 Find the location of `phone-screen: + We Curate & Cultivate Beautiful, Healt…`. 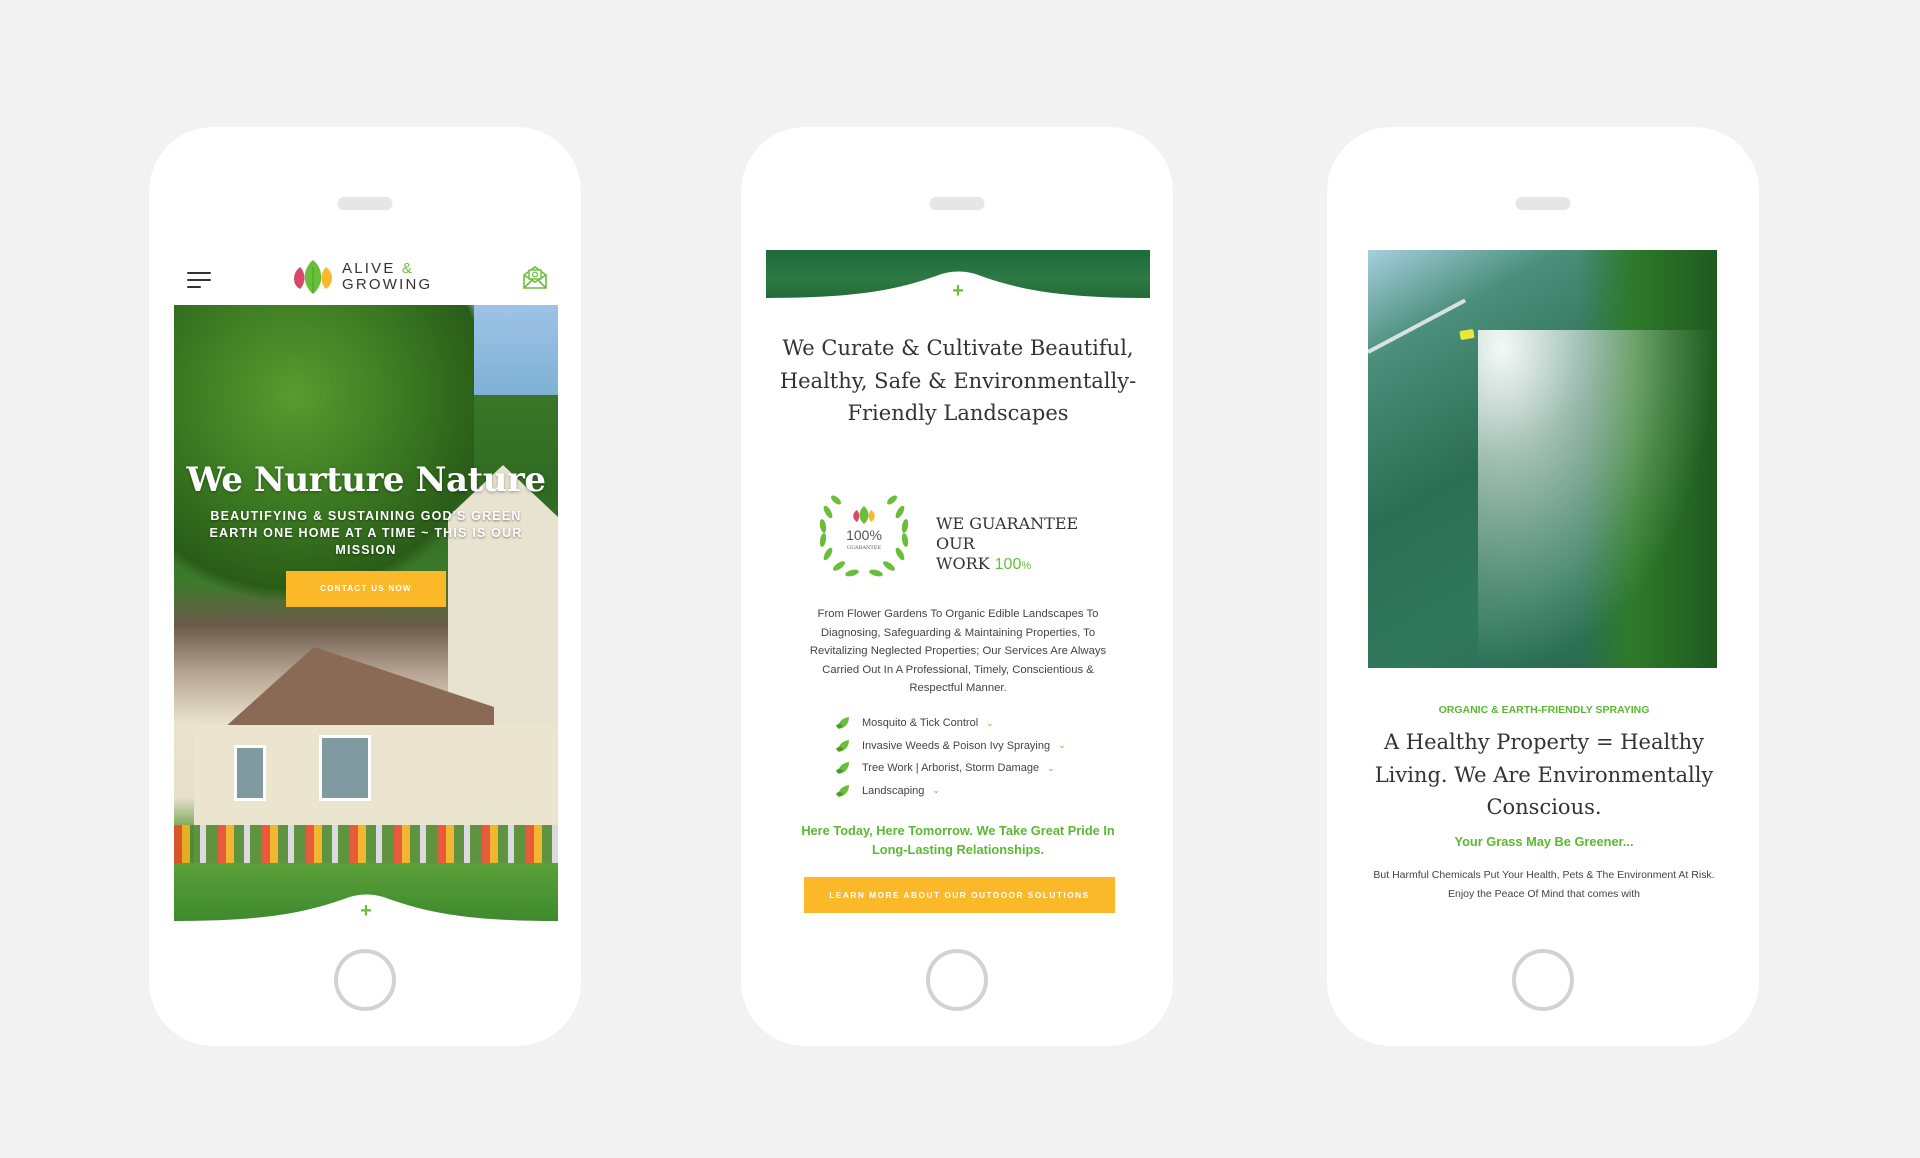

phone-screen: + We Curate & Cultivate Beautiful, Healt… is located at coordinates (958, 585).